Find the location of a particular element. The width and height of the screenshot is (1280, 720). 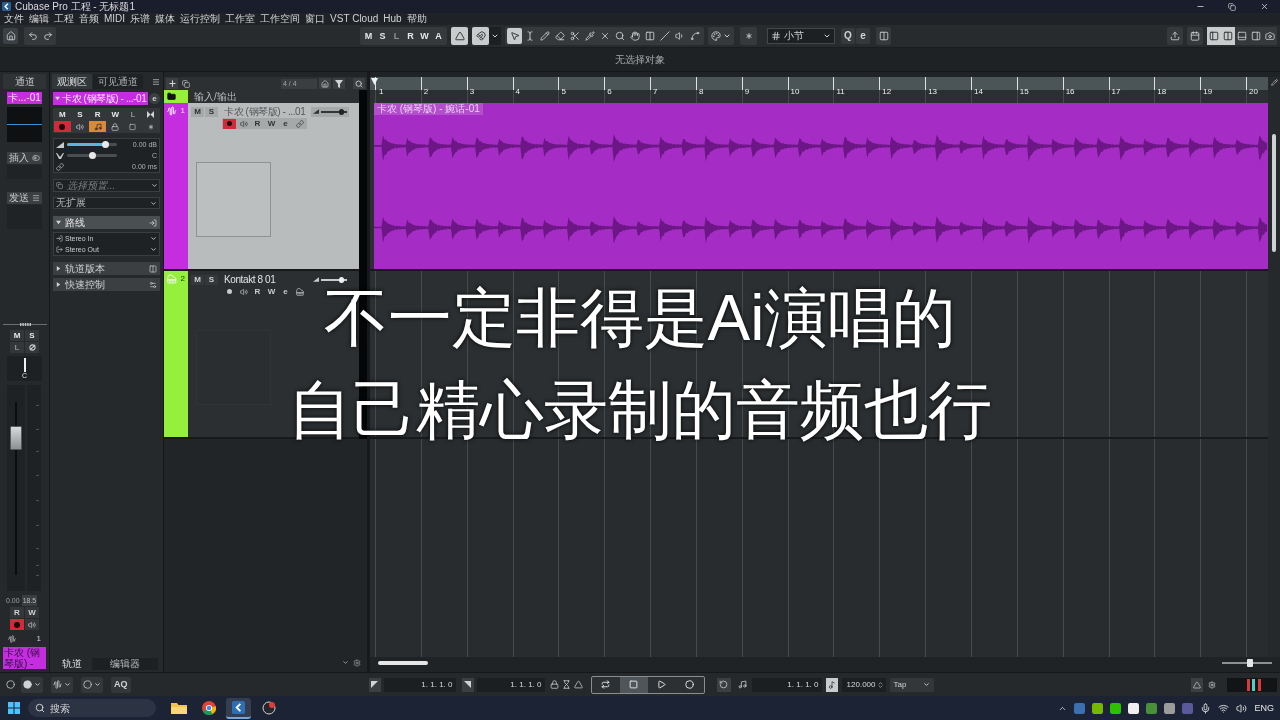

input-language: ENG is located at coordinates (1264, 708).